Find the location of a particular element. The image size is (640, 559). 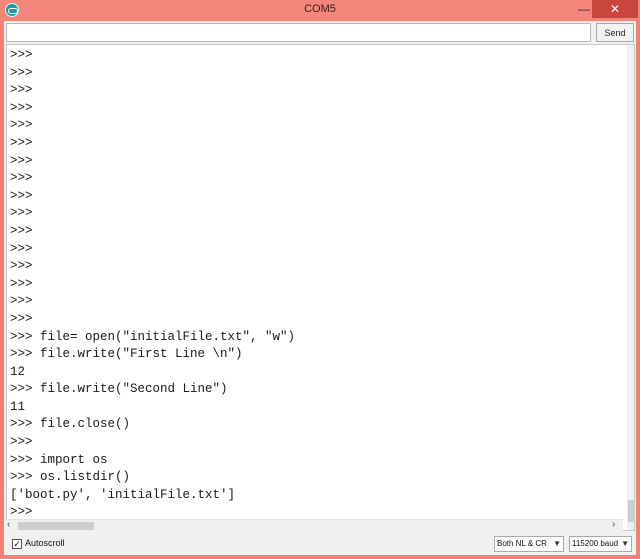

console-line: 11 is located at coordinates (18, 406).